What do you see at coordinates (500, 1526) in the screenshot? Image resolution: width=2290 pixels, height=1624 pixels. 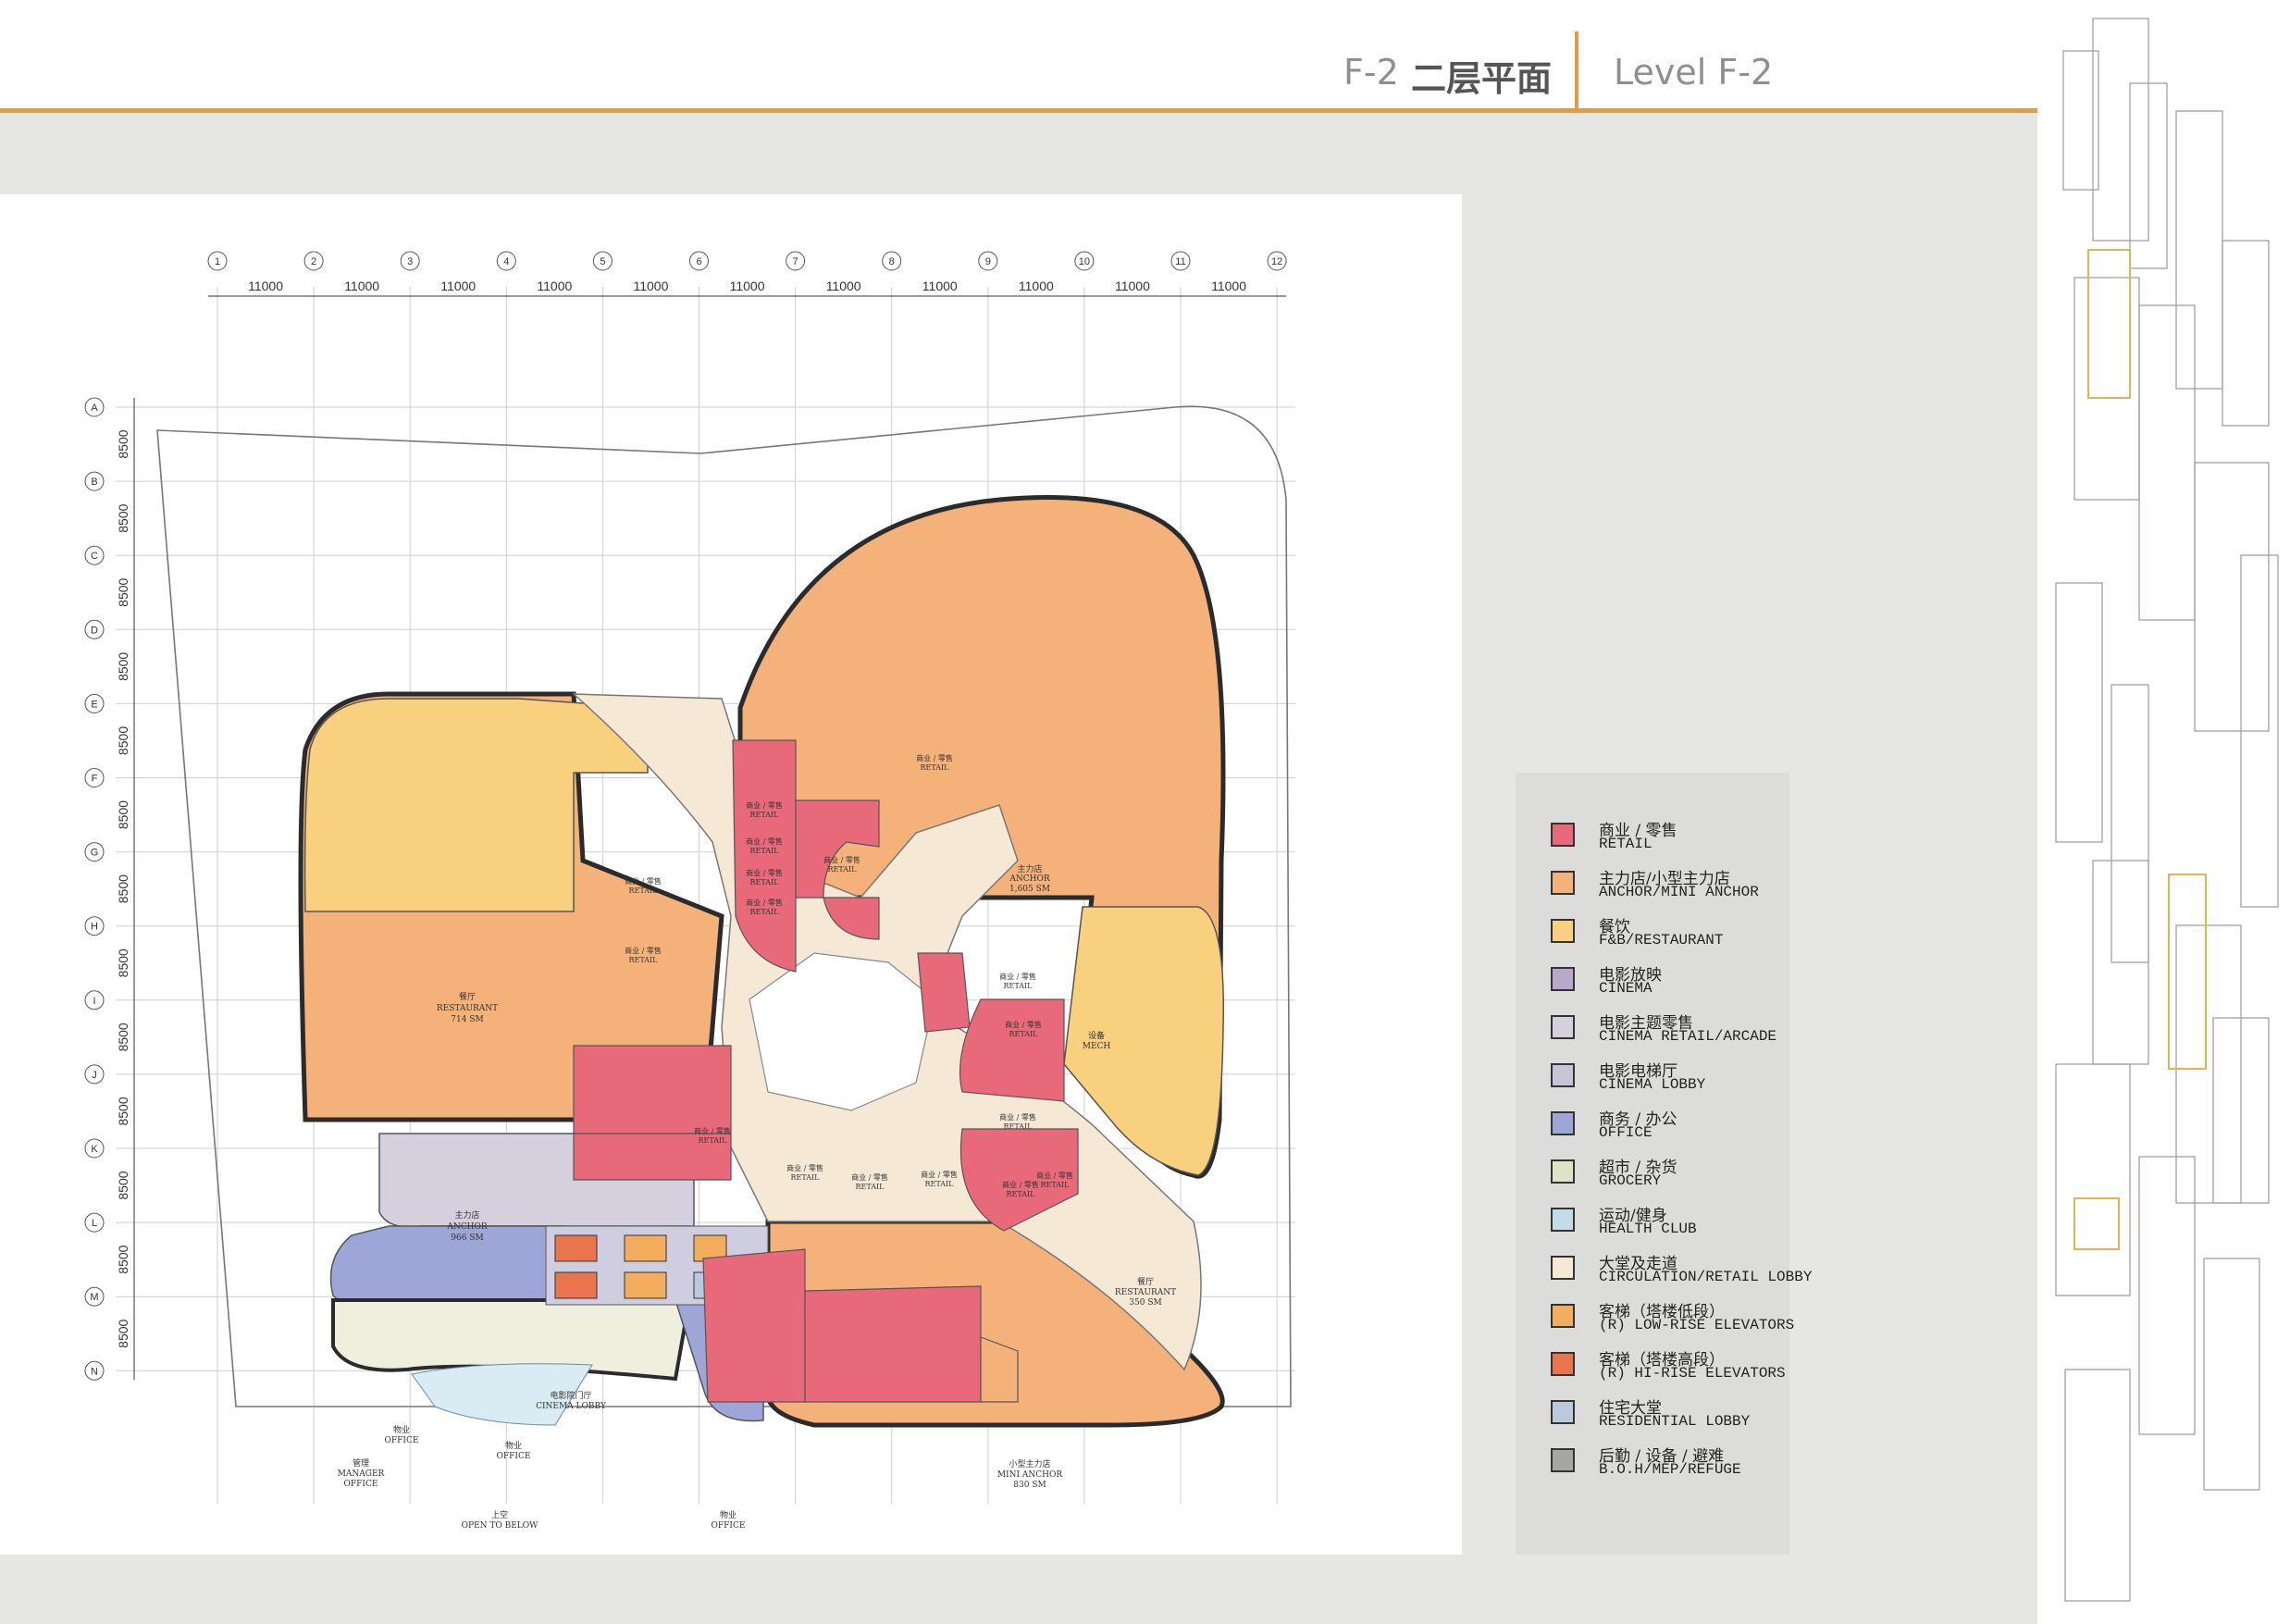 I see `room-label: OPEN TO BELOW` at bounding box center [500, 1526].